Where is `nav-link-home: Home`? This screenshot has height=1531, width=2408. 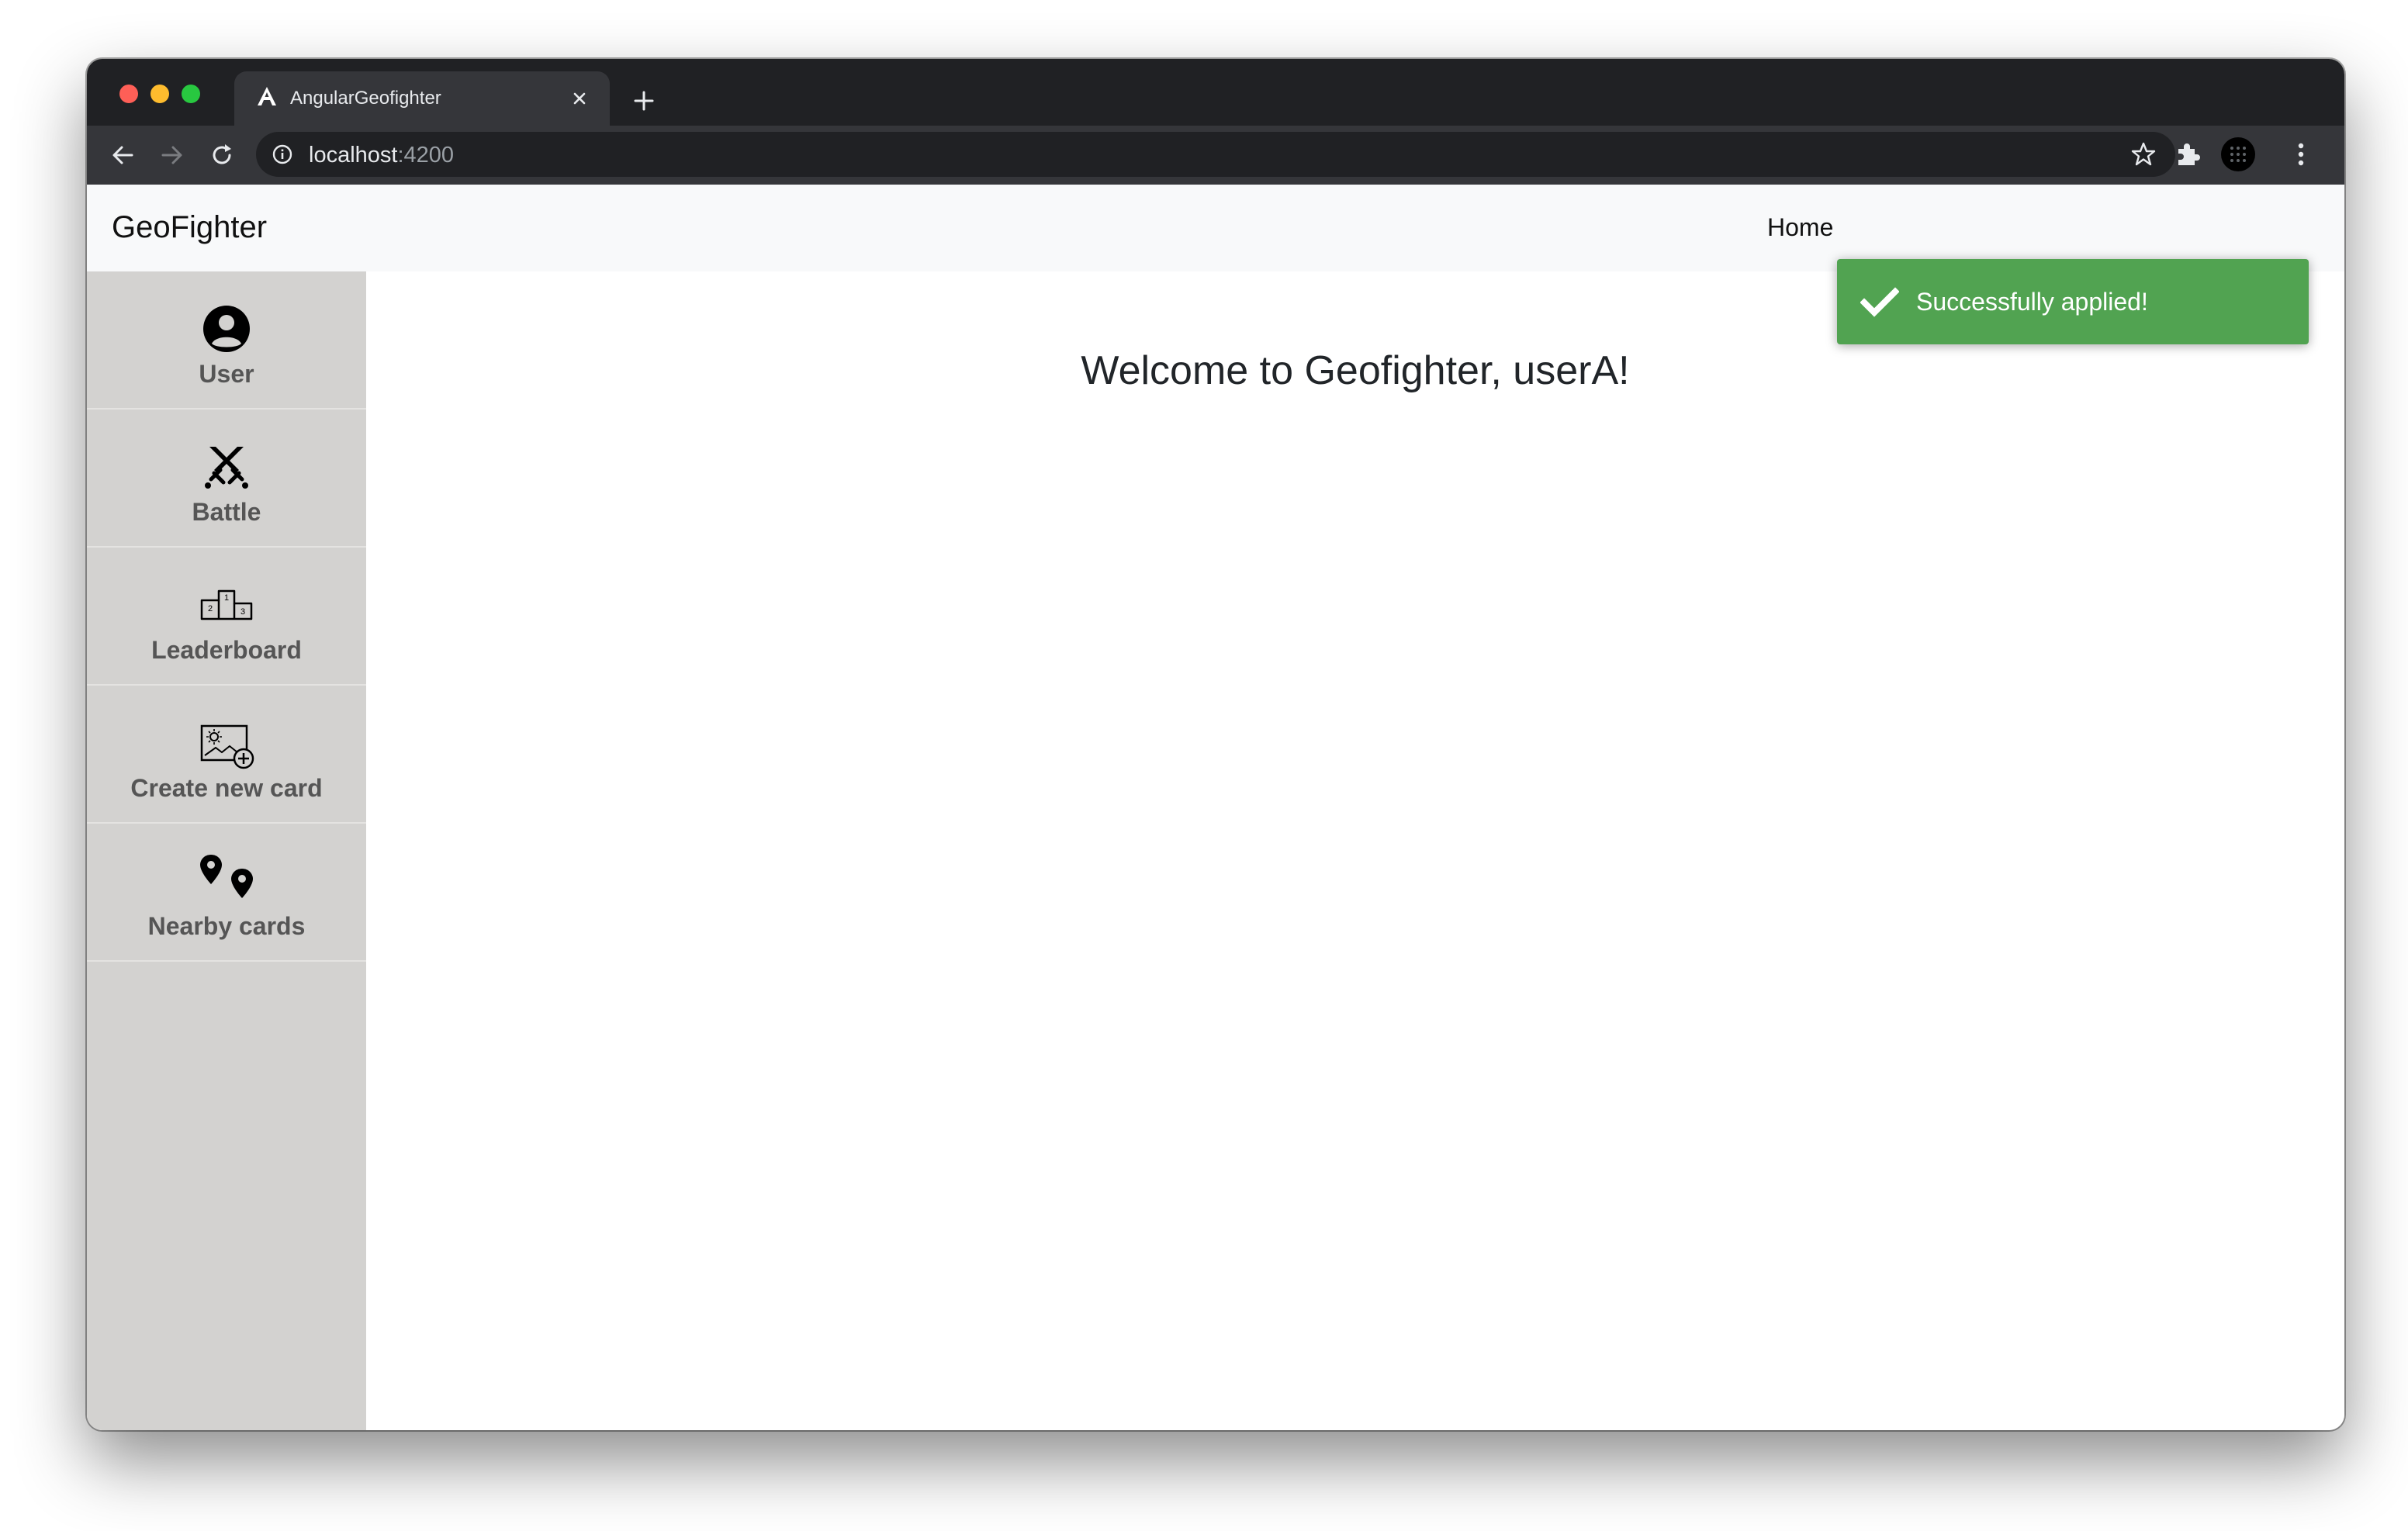 nav-link-home: Home is located at coordinates (1800, 227).